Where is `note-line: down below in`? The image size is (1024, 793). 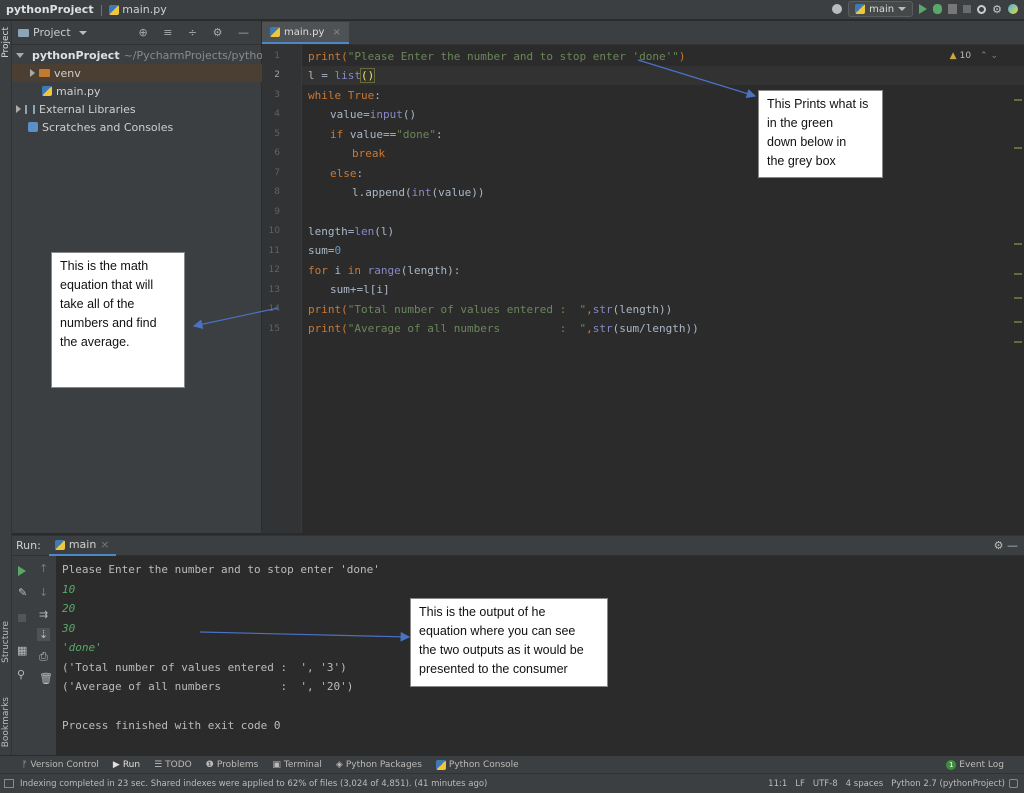 note-line: down below in is located at coordinates (807, 142).